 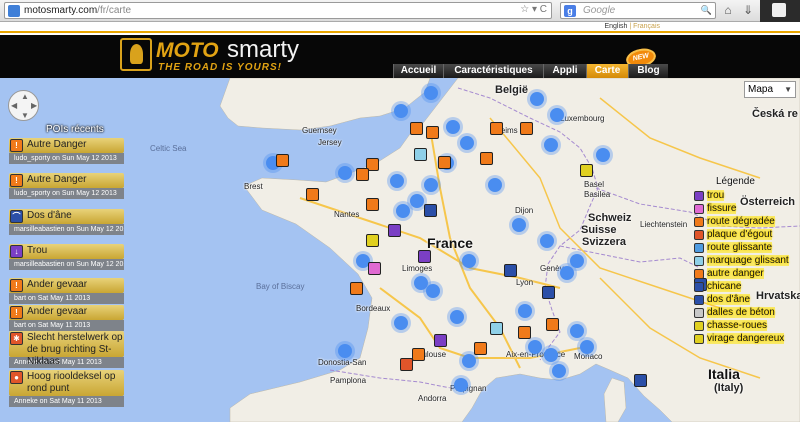 I want to click on pothole-icon, so click(x=699, y=195).